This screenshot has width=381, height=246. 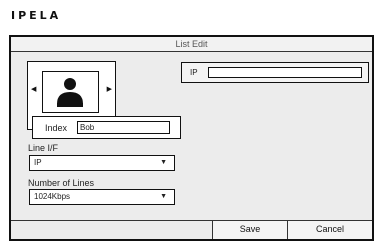 What do you see at coordinates (109, 90) in the screenshot?
I see `triangle-right-icon: ▶` at bounding box center [109, 90].